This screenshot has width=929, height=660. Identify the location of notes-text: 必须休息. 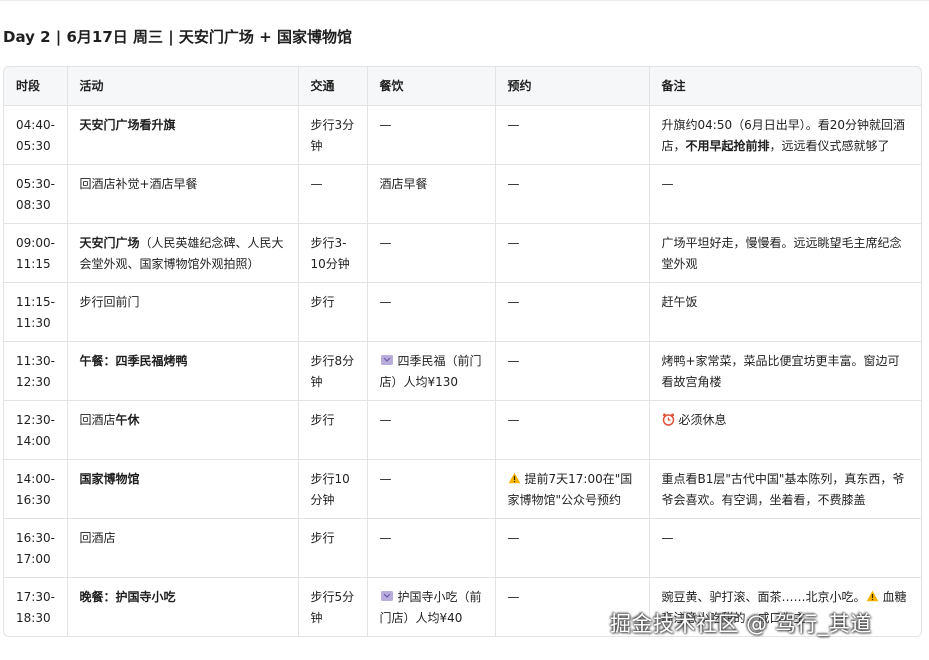
(702, 419).